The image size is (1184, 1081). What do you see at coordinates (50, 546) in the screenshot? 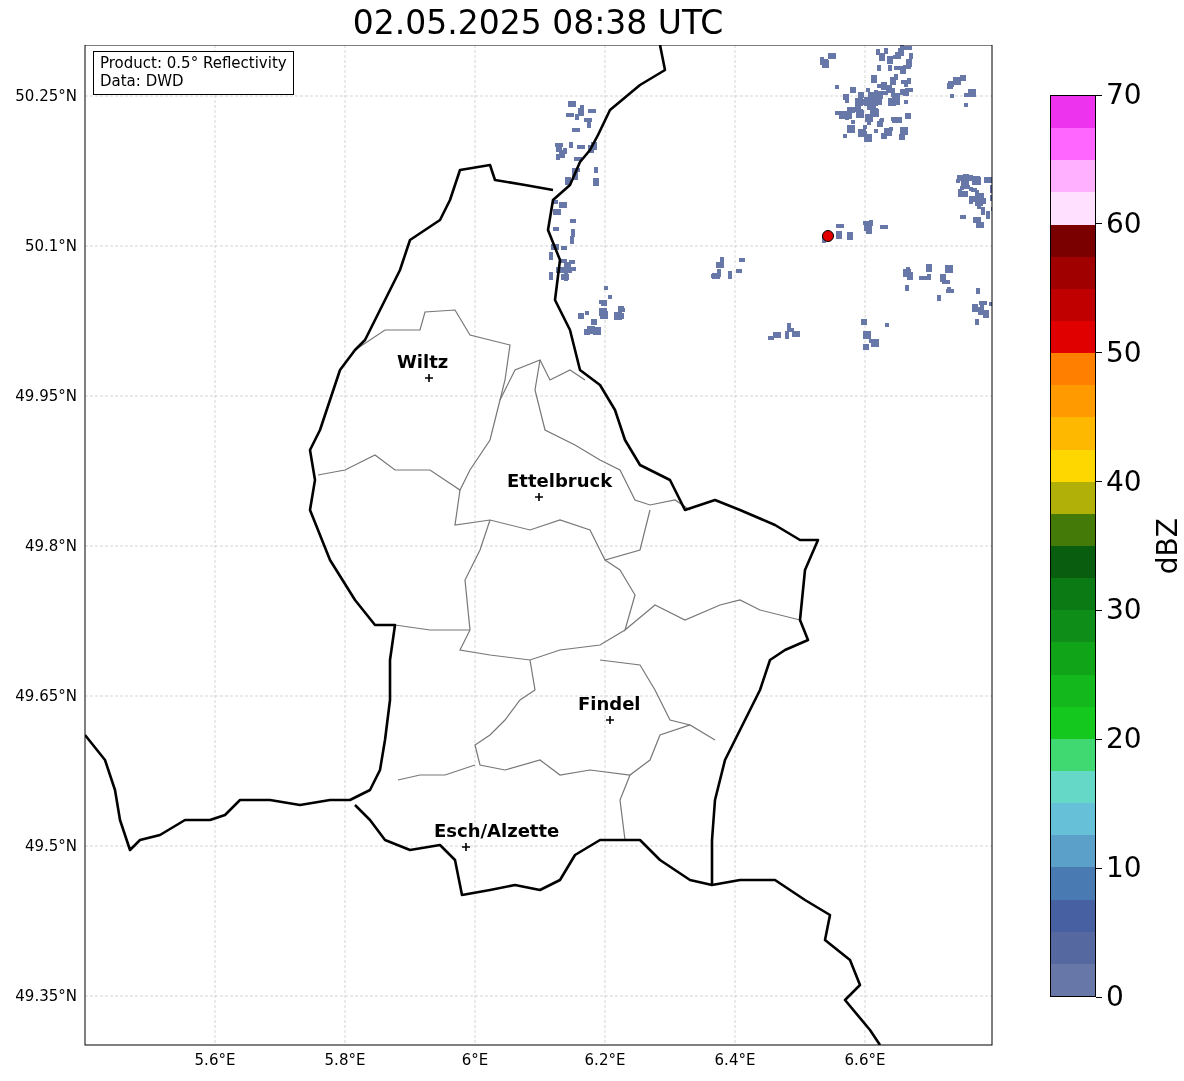
I see `axis-tick-label: 49.8°N` at bounding box center [50, 546].